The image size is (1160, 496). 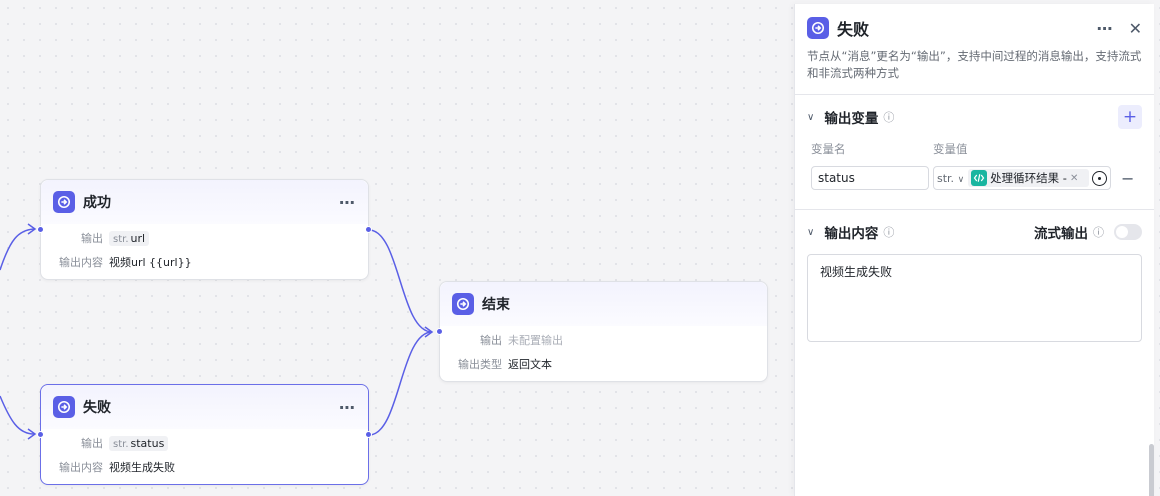 What do you see at coordinates (967, 28) in the screenshot?
I see `panel-title: 失败` at bounding box center [967, 28].